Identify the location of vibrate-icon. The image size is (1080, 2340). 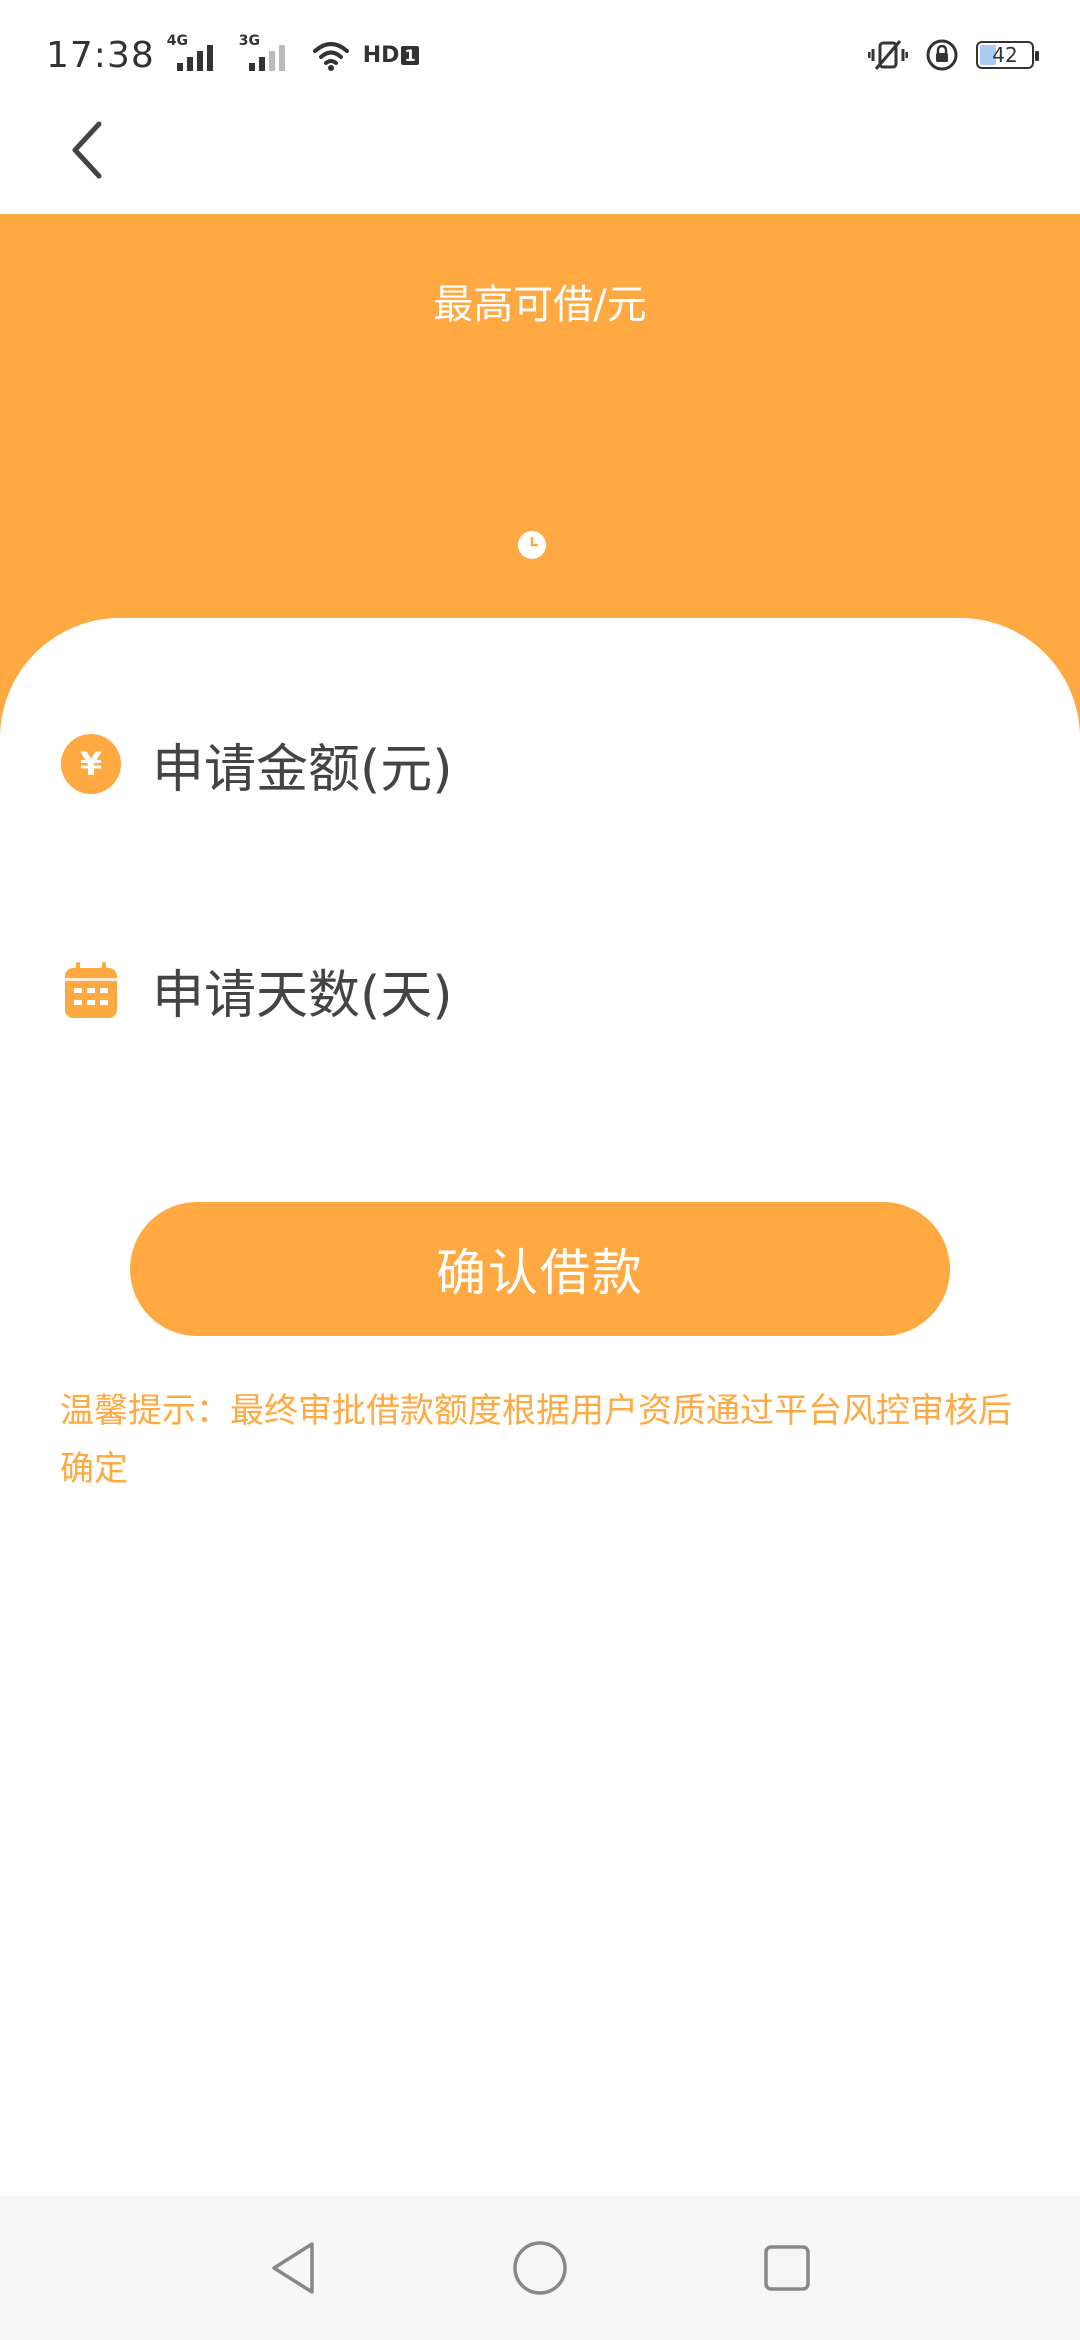
(888, 55).